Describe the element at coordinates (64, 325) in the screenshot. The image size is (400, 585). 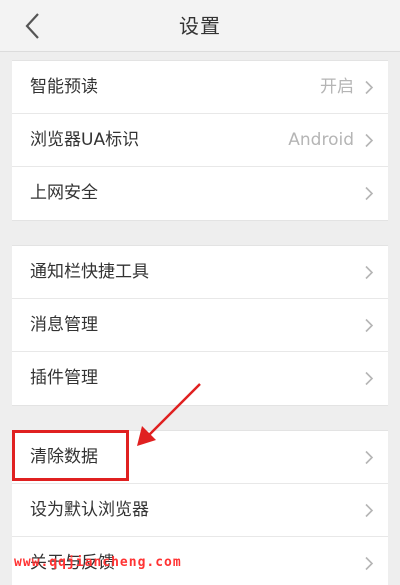
I see `setting-label: 消息管理` at that location.